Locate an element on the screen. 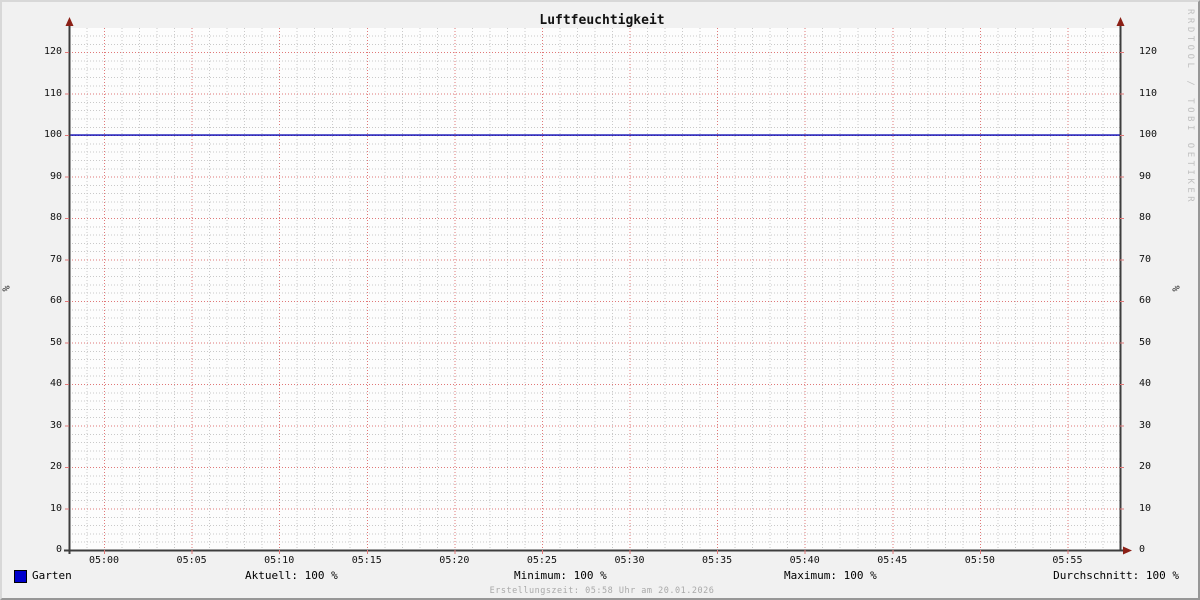 The image size is (1200, 600). y-tick-label-left: 100 is located at coordinates (52, 135).